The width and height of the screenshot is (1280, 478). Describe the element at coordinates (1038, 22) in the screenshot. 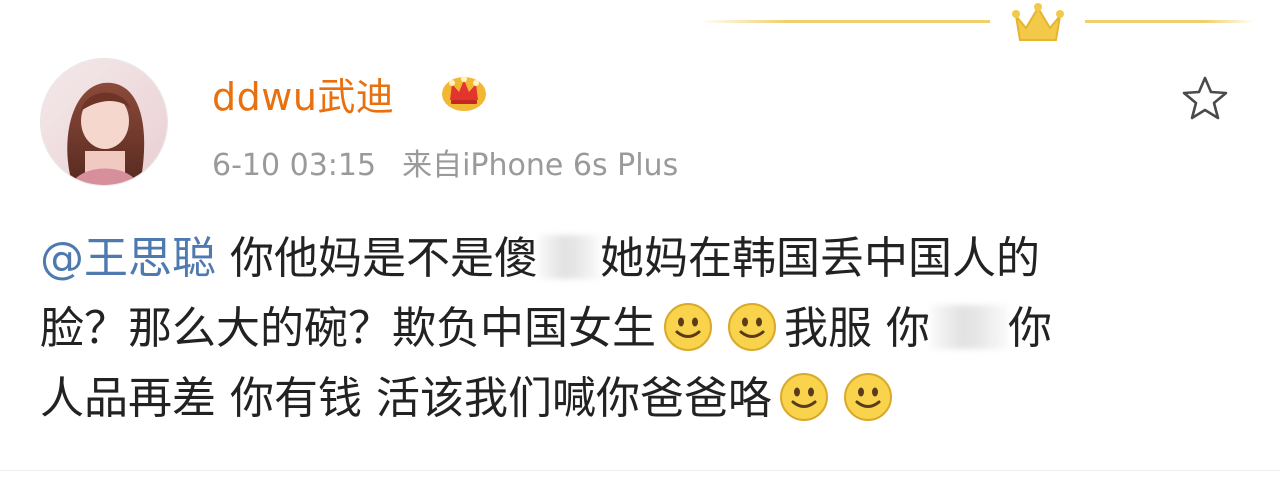

I see `crown-icon` at that location.